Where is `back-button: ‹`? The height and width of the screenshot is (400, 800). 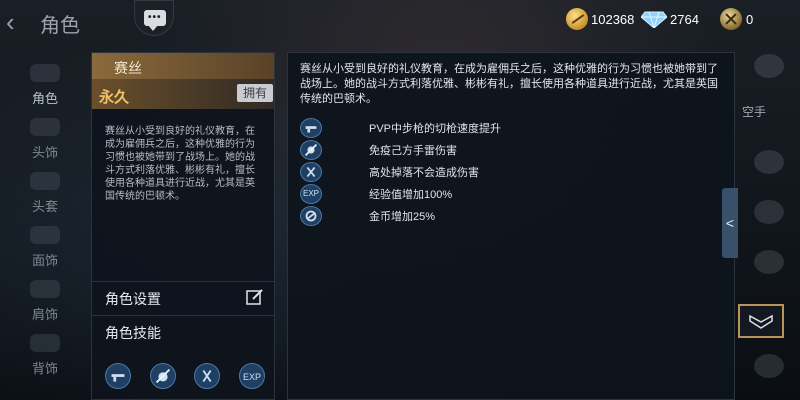
back-button: ‹ is located at coordinates (21, 23).